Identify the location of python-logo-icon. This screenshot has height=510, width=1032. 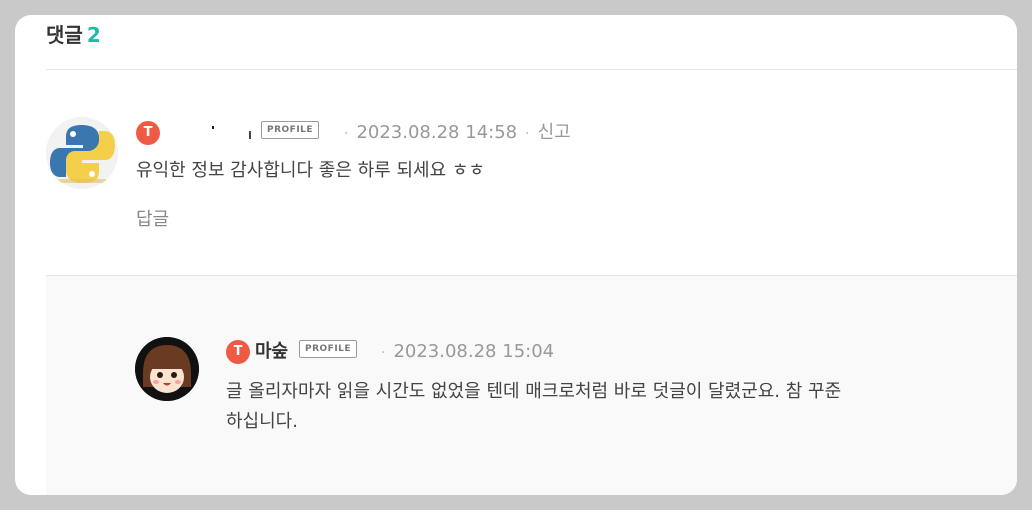
(82, 153).